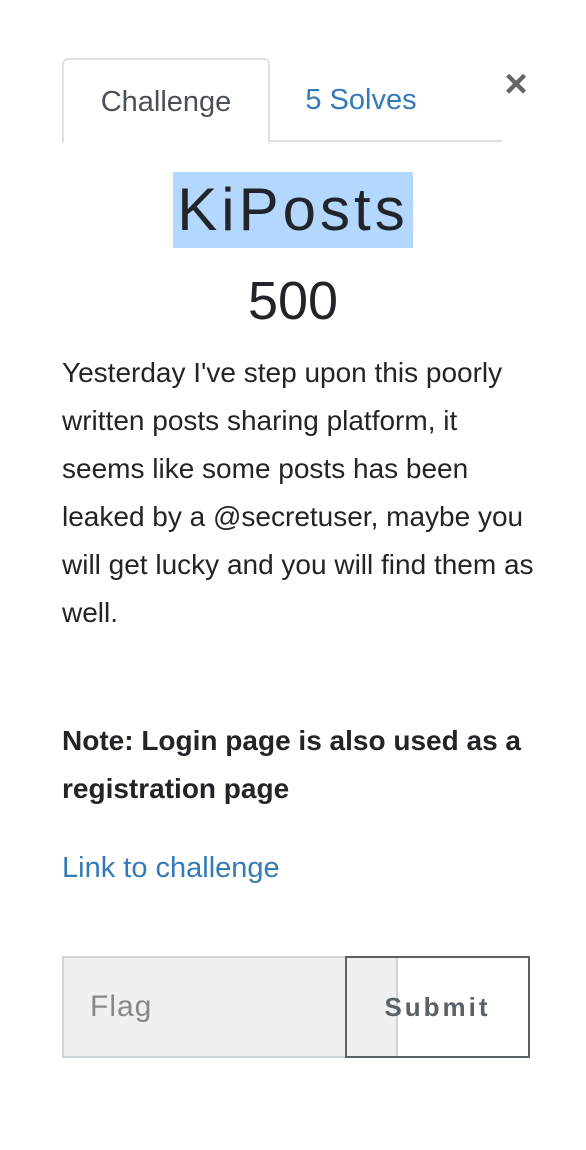 This screenshot has width=586, height=1150. Describe the element at coordinates (166, 101) in the screenshot. I see `tab-challenge: Challenge` at that location.